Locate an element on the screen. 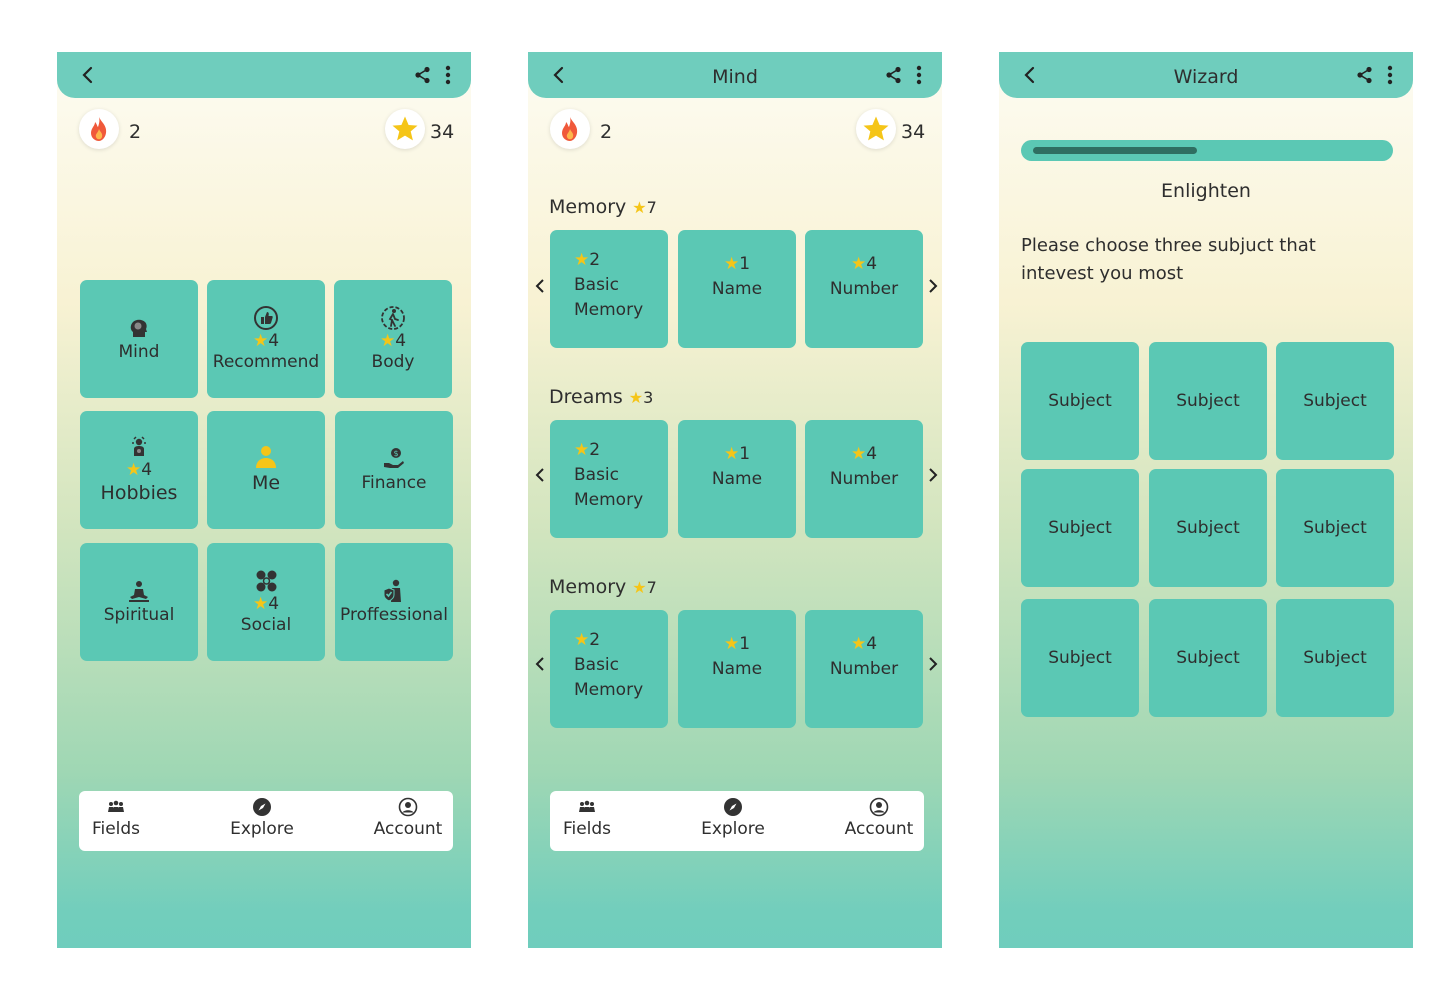  field-tile-me: Me is located at coordinates (266, 470).